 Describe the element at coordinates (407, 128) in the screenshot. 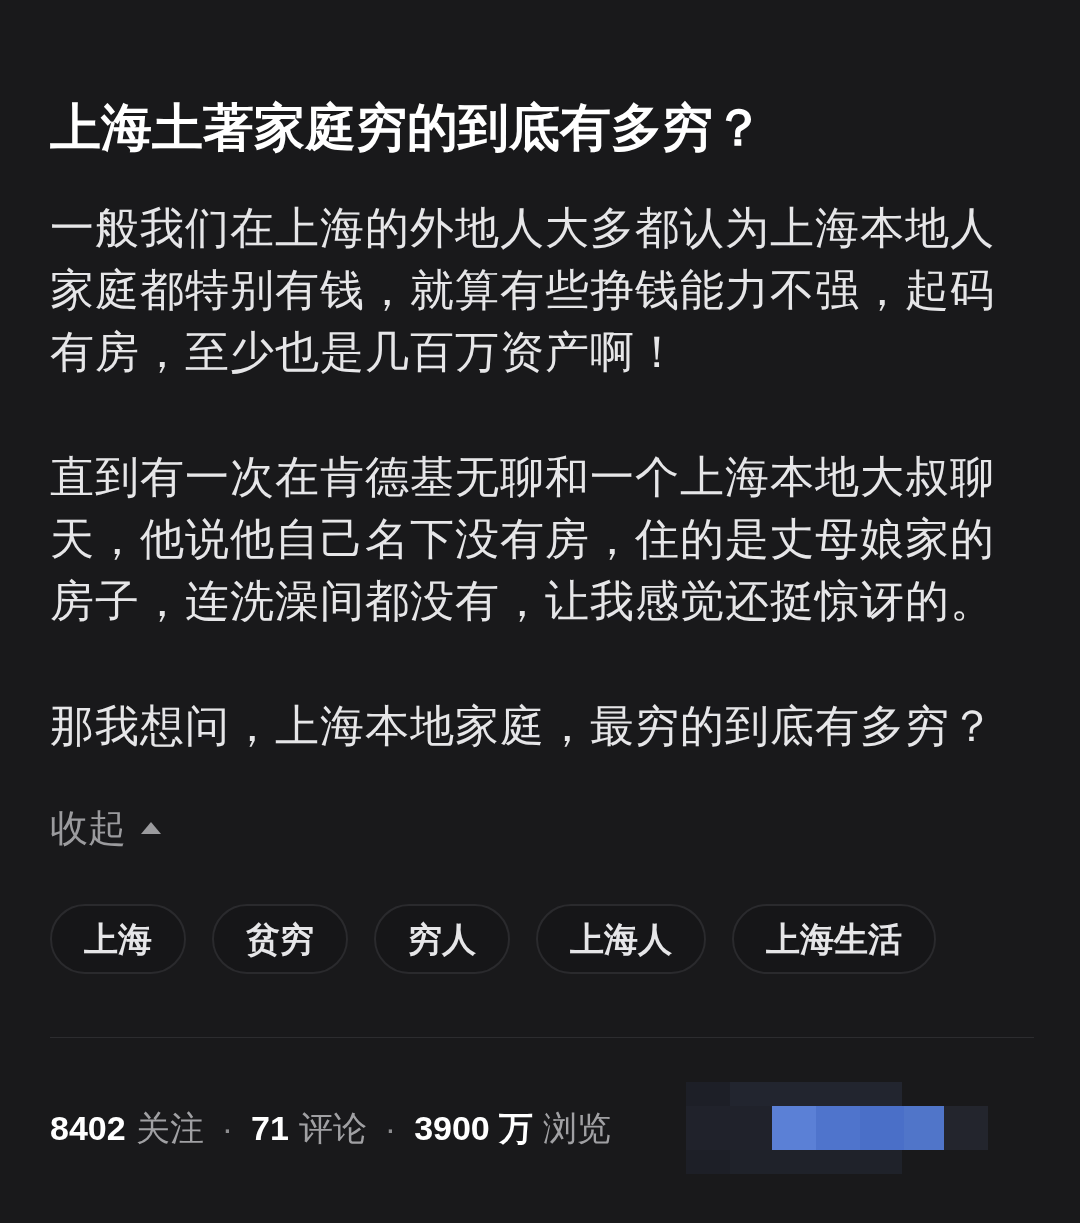

I see `question-title: 上海土著家庭穷的到底有多穷？` at that location.